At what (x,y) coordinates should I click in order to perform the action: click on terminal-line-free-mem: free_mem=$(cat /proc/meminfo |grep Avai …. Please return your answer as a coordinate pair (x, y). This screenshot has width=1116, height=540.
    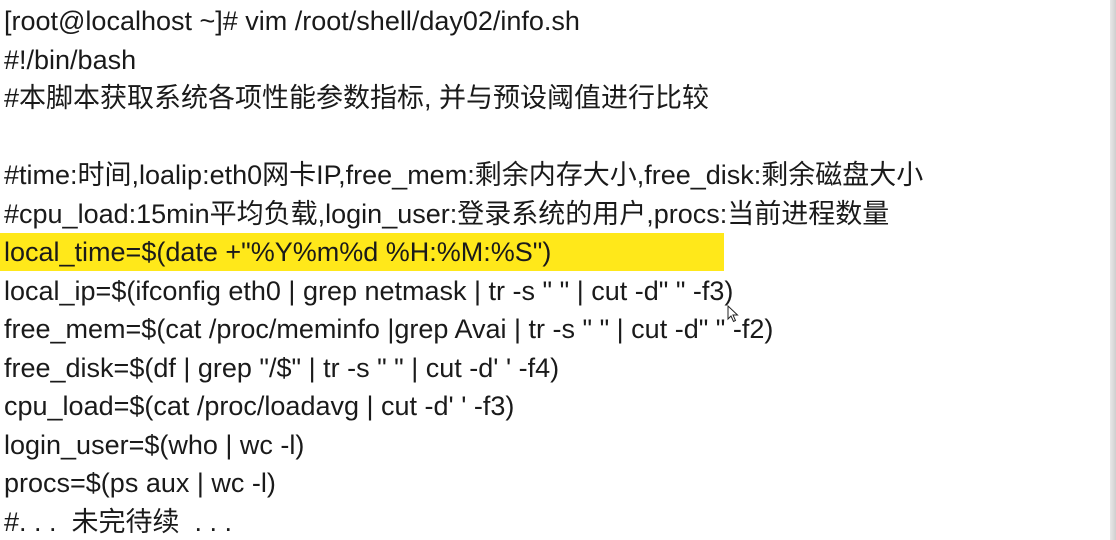
    Looking at the image, I should click on (389, 329).